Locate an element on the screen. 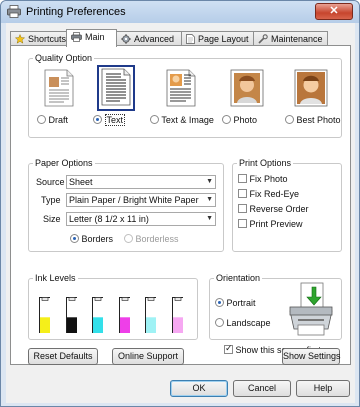  cancel-button: Cancel is located at coordinates (262, 388).